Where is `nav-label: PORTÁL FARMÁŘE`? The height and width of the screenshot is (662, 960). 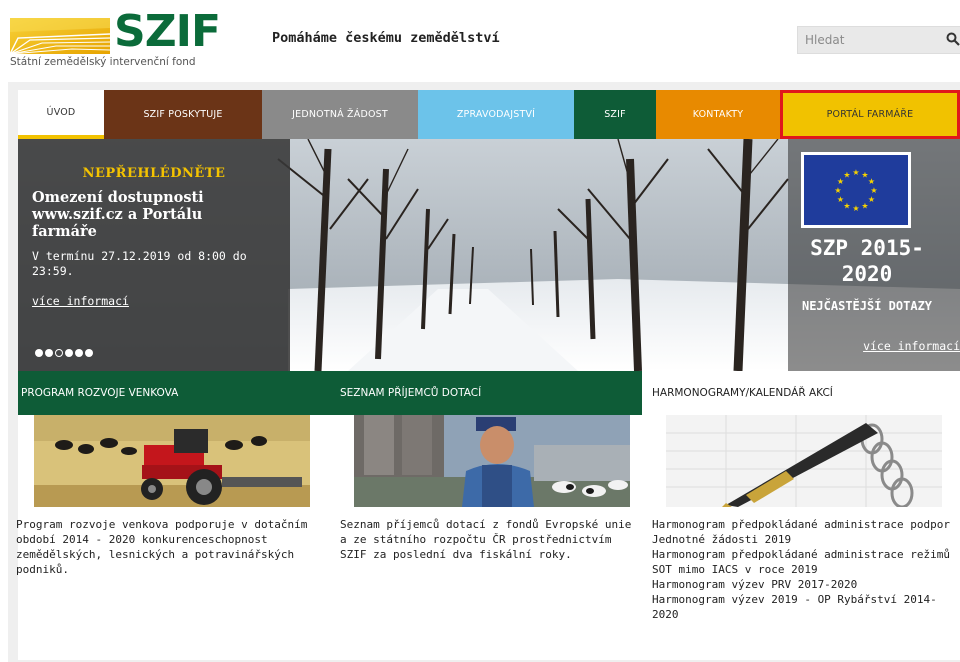 nav-label: PORTÁL FARMÁŘE is located at coordinates (870, 114).